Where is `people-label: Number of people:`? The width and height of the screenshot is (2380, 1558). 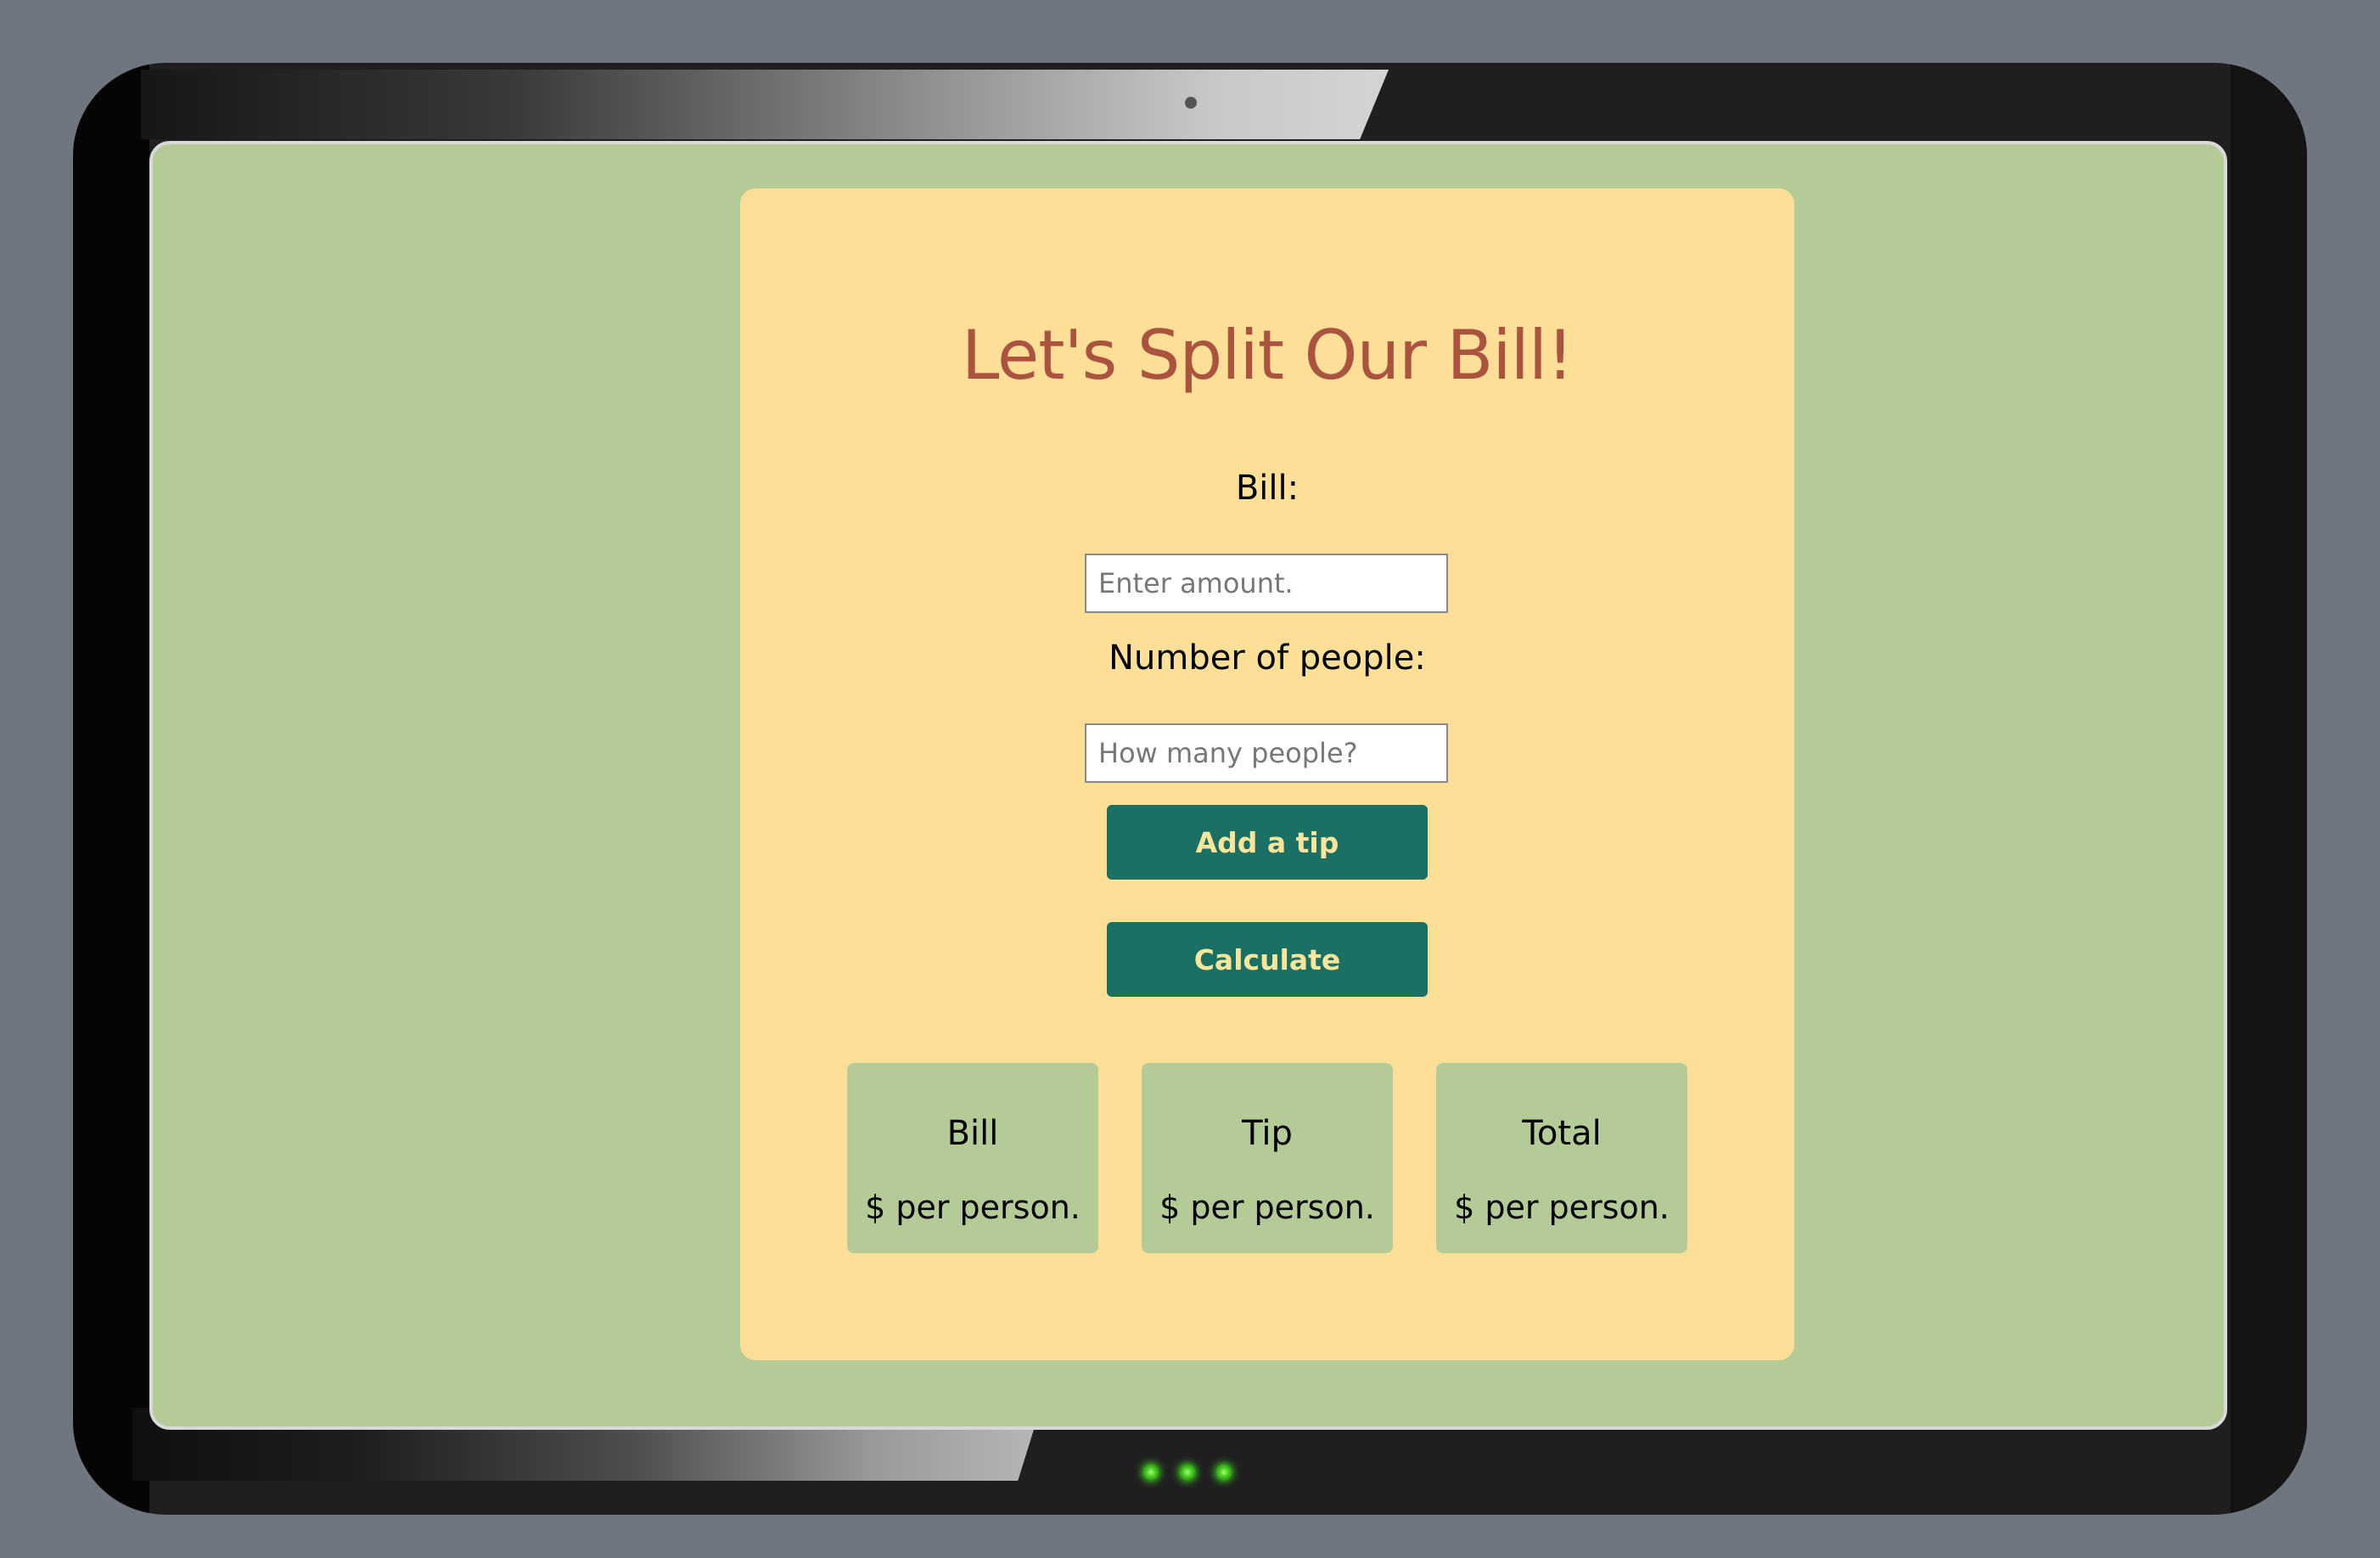 people-label: Number of people: is located at coordinates (1267, 658).